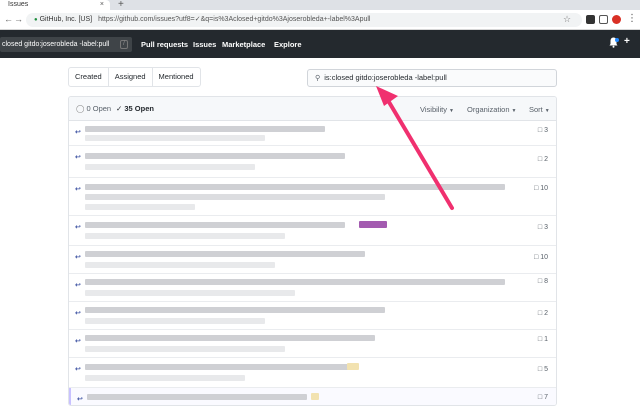 The height and width of the screenshot is (406, 640). What do you see at coordinates (36, 20) in the screenshot?
I see `lock-icon: ●` at bounding box center [36, 20].